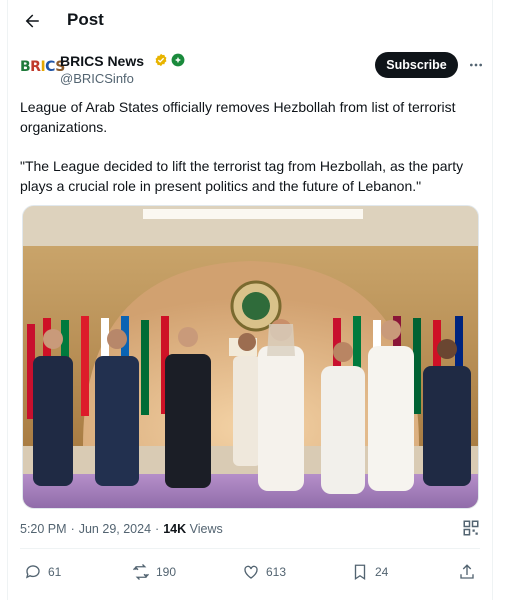 The height and width of the screenshot is (600, 505). I want to click on brics-logo: BRICS, so click(42, 67).